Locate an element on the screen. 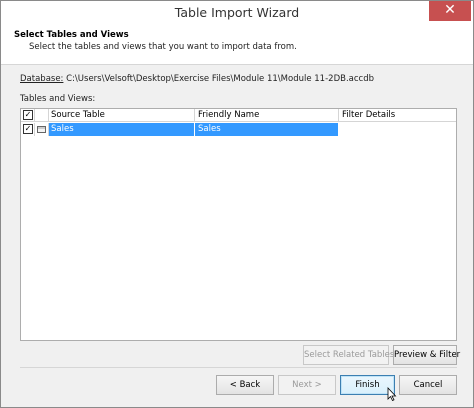 The image size is (474, 408). database-label: Database: is located at coordinates (42, 79).